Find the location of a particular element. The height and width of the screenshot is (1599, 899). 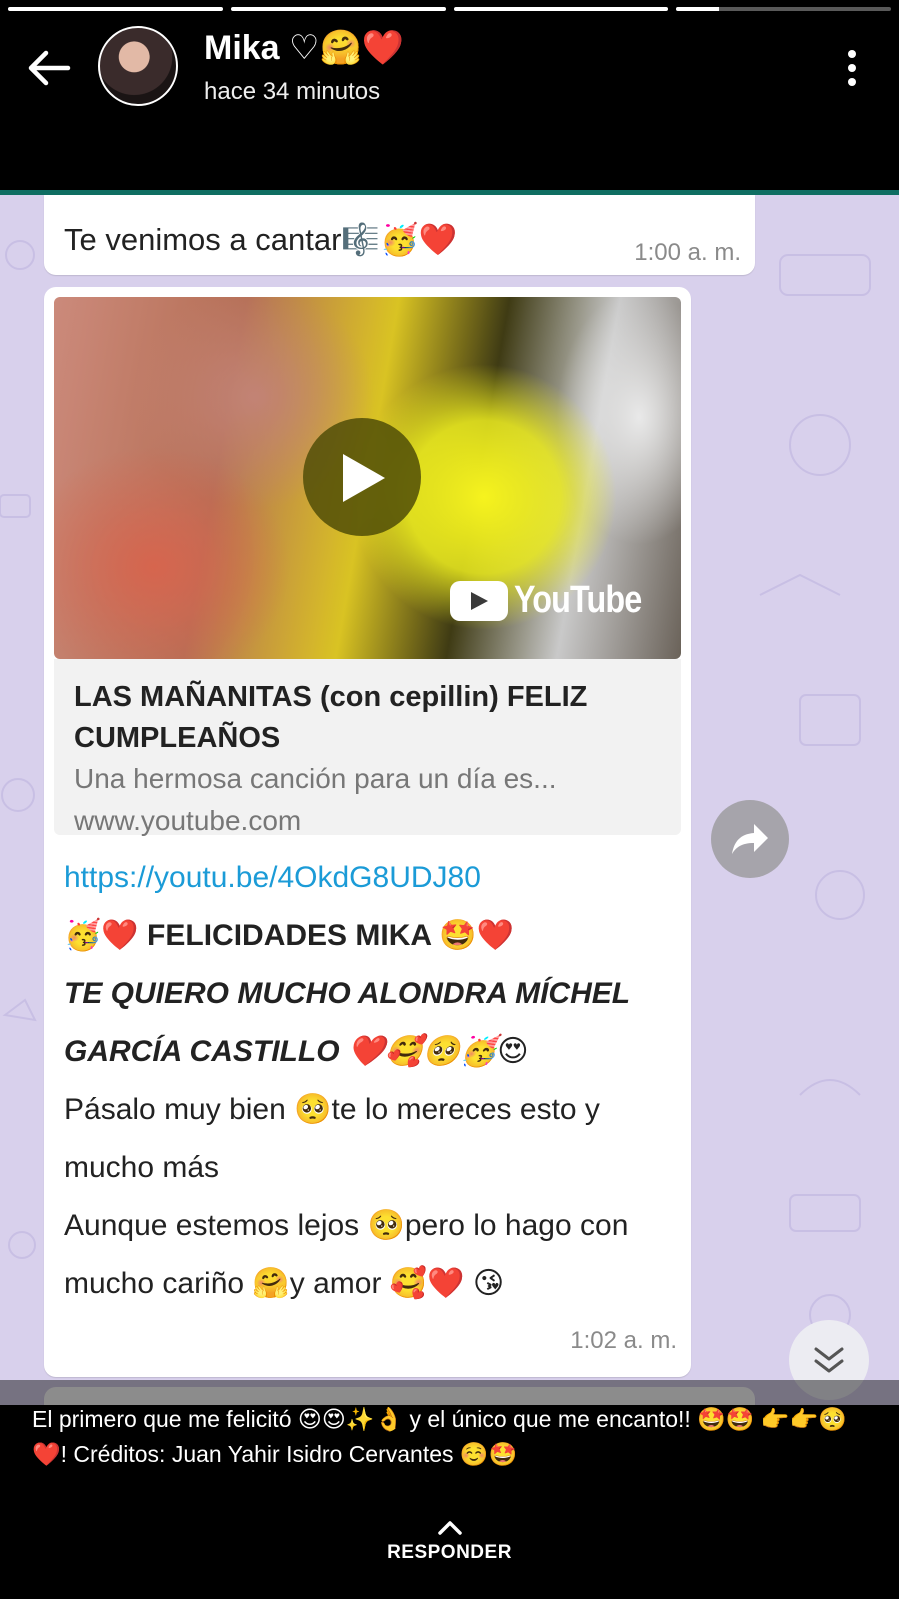

youtube-wordmark: YouTube is located at coordinates (578, 600).